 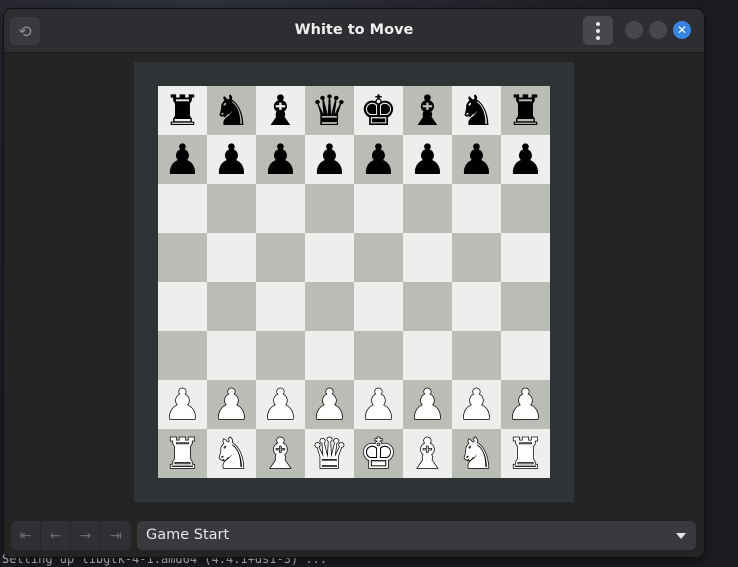 I want to click on square-e2: ♟, so click(x=378, y=404).